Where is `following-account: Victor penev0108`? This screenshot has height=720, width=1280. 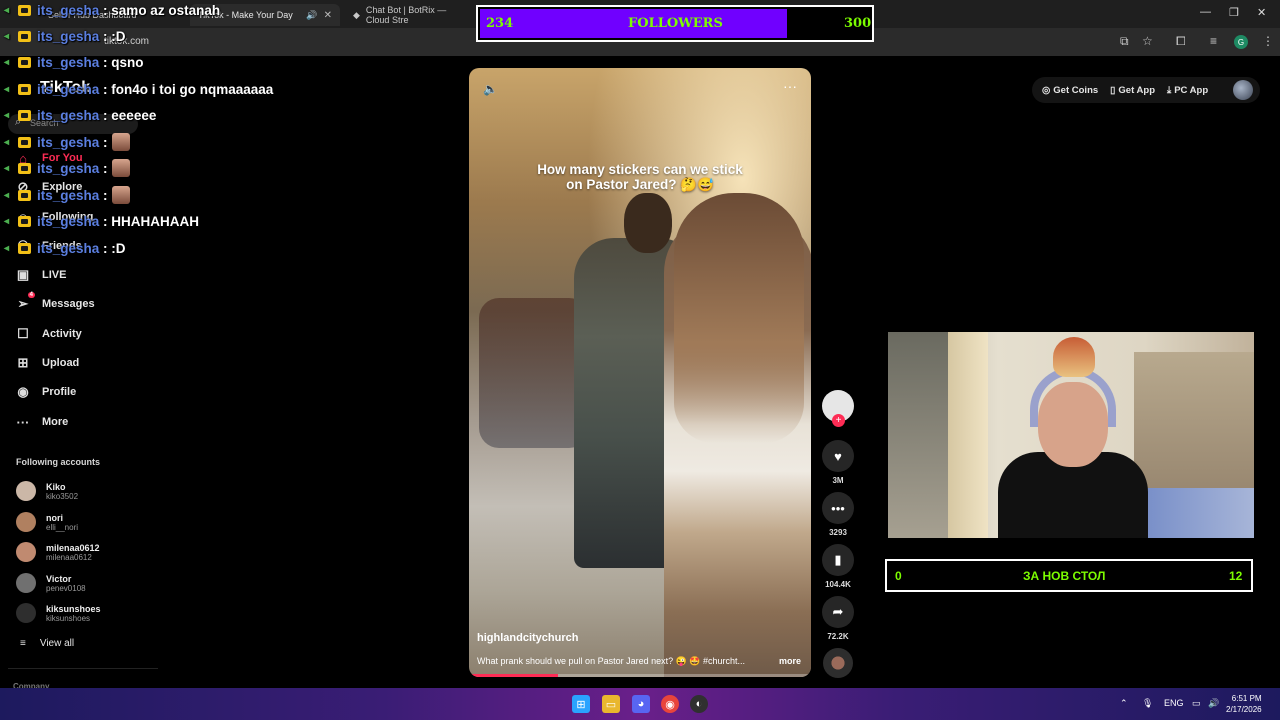 following-account: Victor penev0108 is located at coordinates (51, 583).